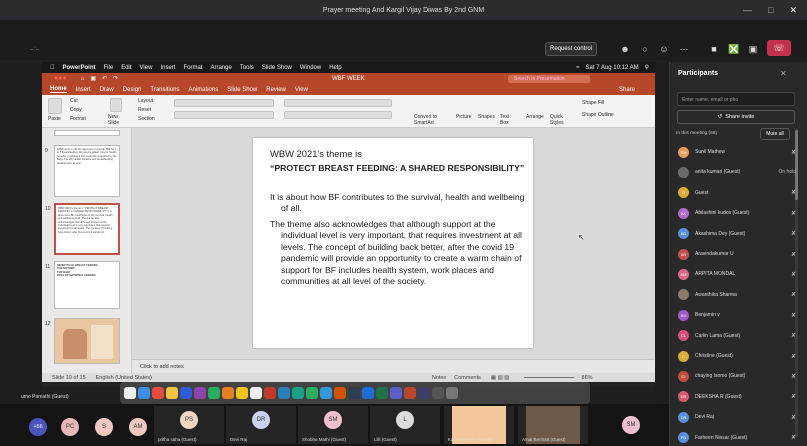  I want to click on picture-button: Picture, so click(464, 117).